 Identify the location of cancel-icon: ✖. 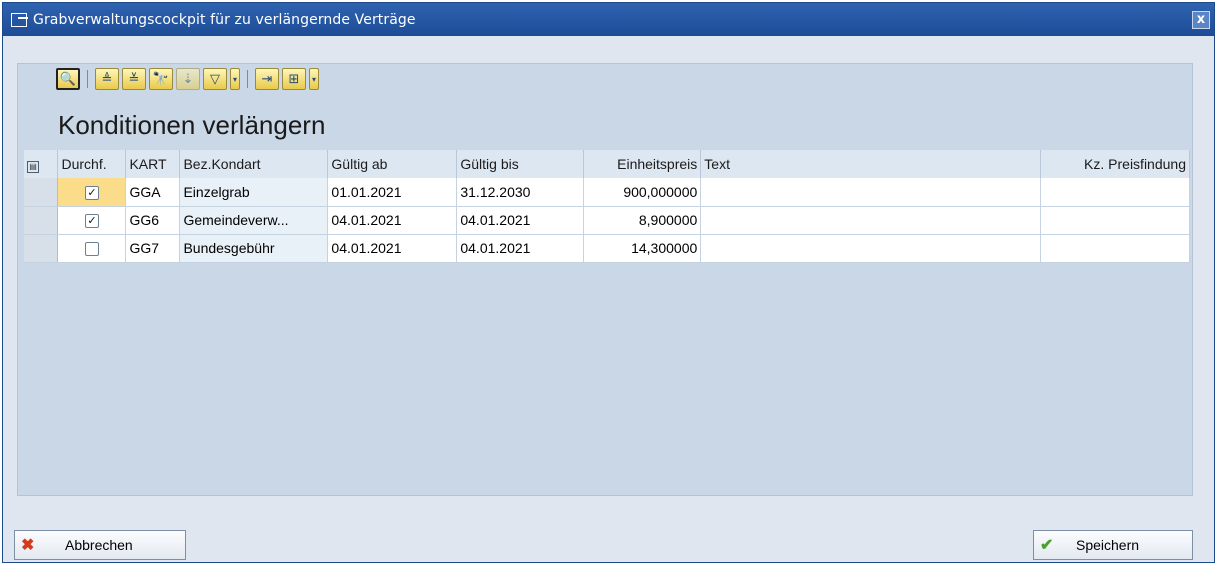
(28, 545).